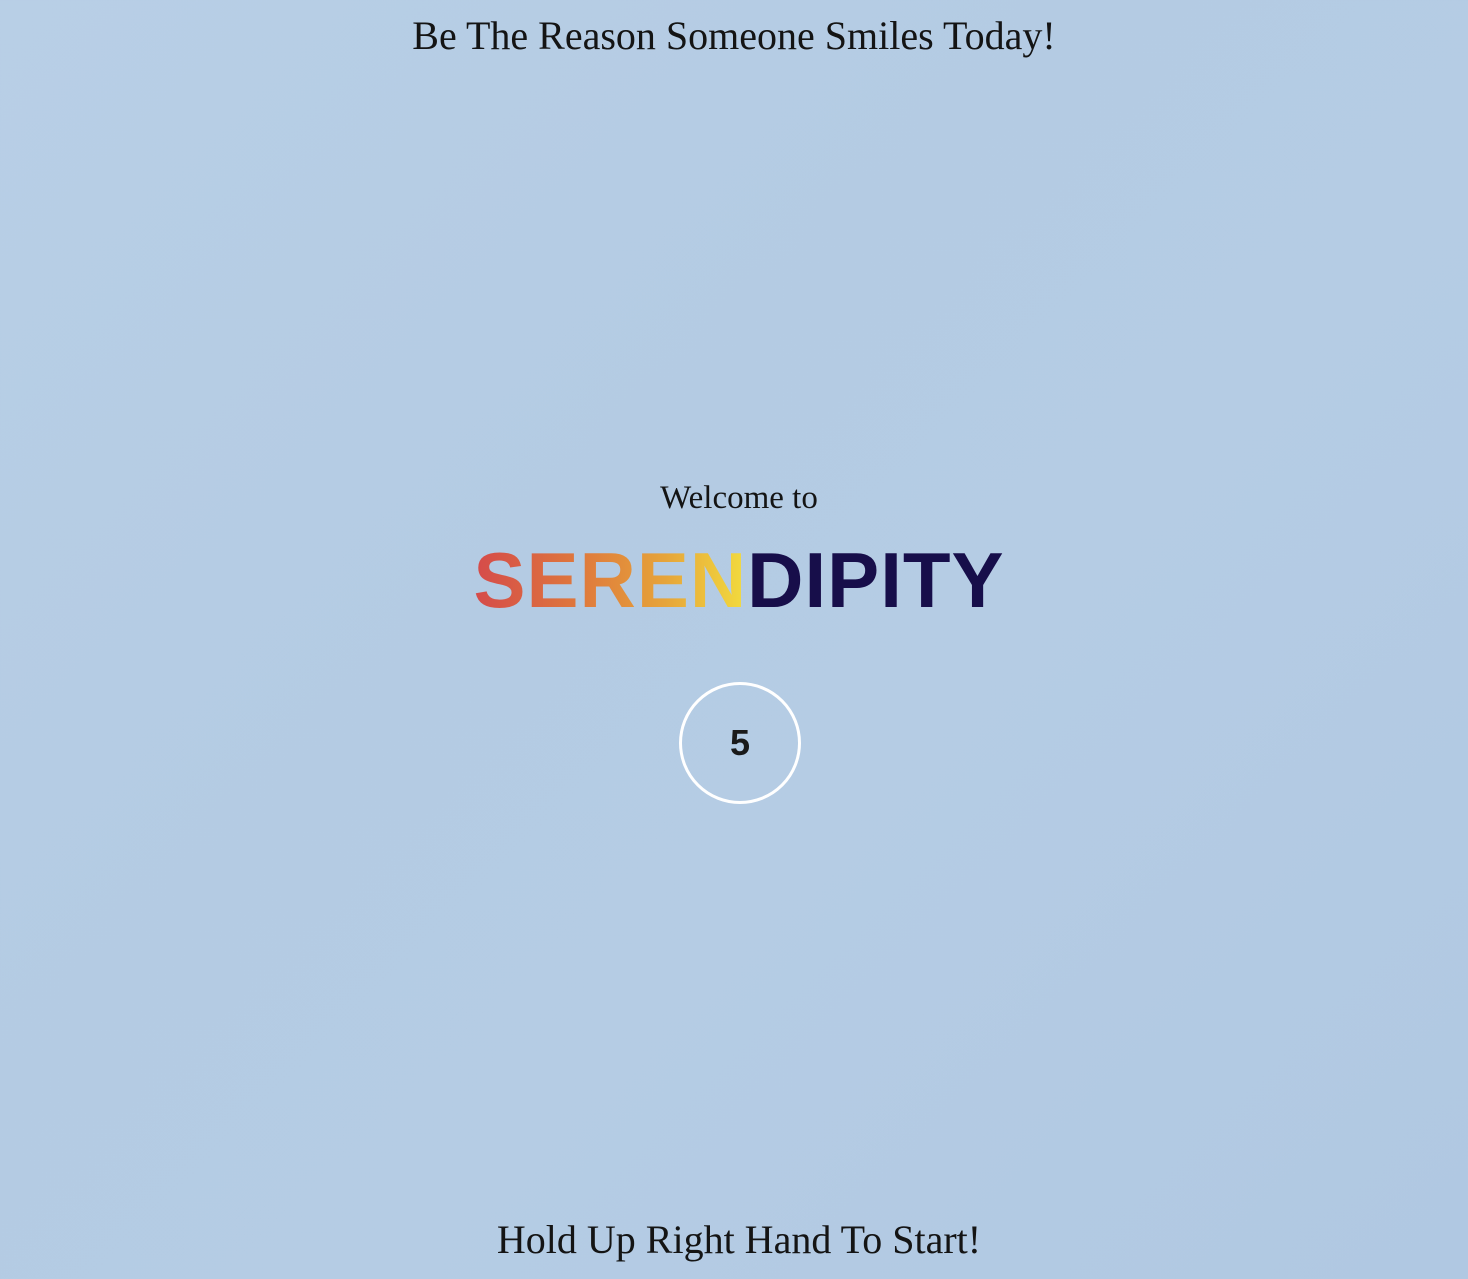 Image resolution: width=1468 pixels, height=1279 pixels. I want to click on brand-title-colored-part: SEREN, so click(610, 580).